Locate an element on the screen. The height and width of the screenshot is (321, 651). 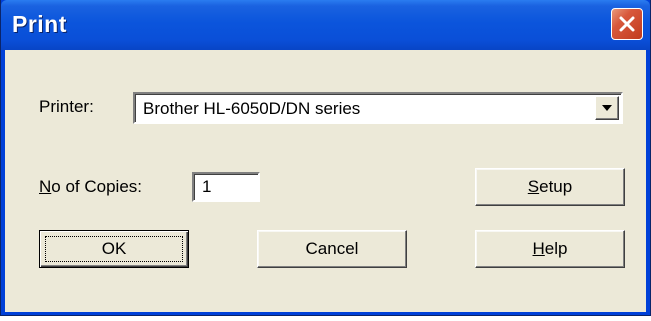
printer-label: Printer: is located at coordinates (66, 106).